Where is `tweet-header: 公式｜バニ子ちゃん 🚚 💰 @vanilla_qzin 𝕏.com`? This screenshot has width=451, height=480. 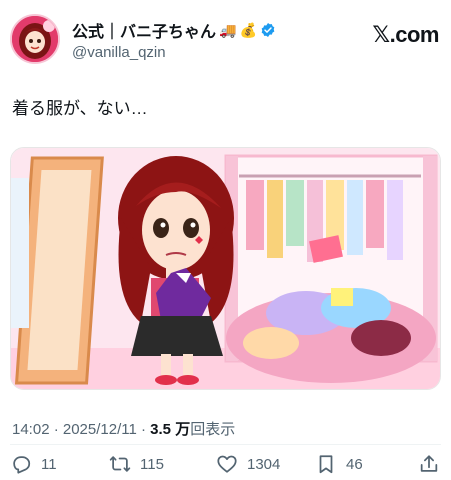 tweet-header: 公式｜バニ子ちゃん 🚚 💰 @vanilla_qzin 𝕏.com is located at coordinates (225, 39).